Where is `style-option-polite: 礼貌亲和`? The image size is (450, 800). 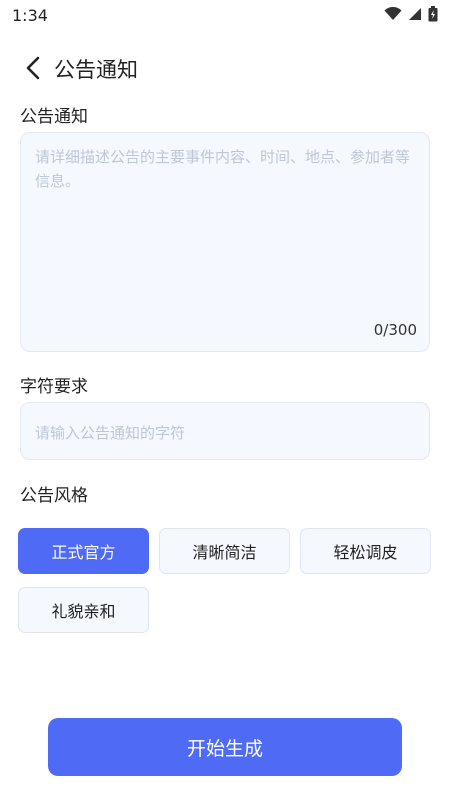 style-option-polite: 礼貌亲和 is located at coordinates (83, 610).